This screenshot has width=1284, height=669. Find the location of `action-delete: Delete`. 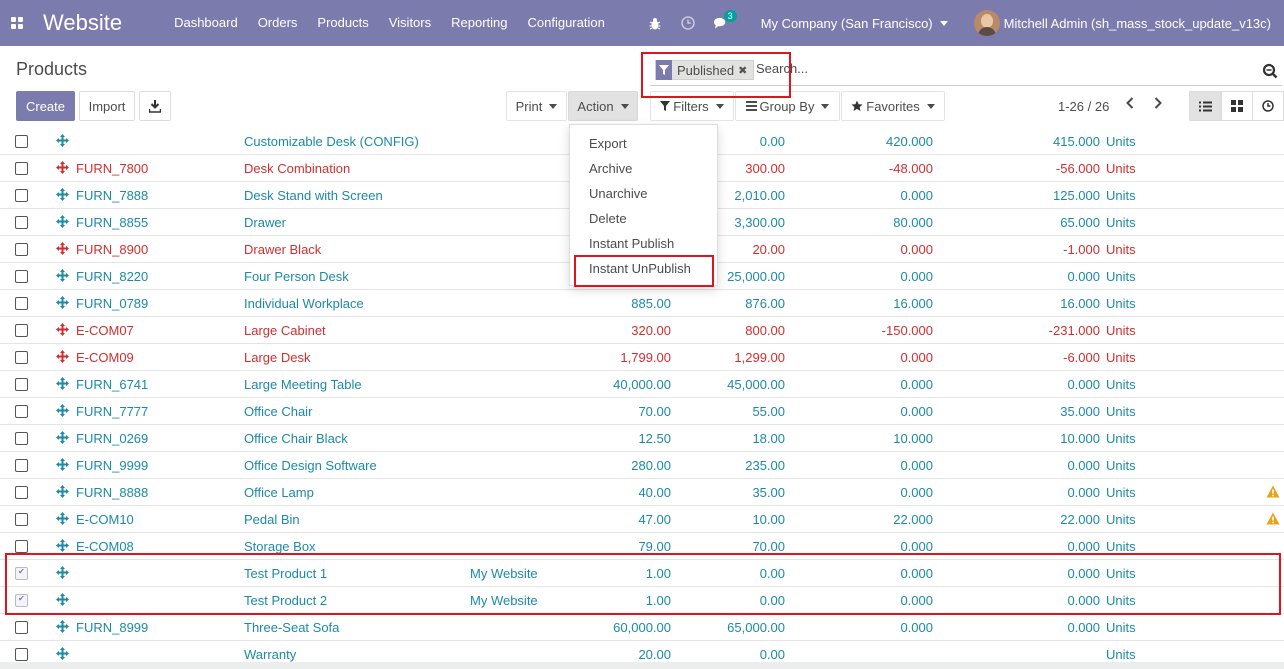

action-delete: Delete is located at coordinates (608, 218).